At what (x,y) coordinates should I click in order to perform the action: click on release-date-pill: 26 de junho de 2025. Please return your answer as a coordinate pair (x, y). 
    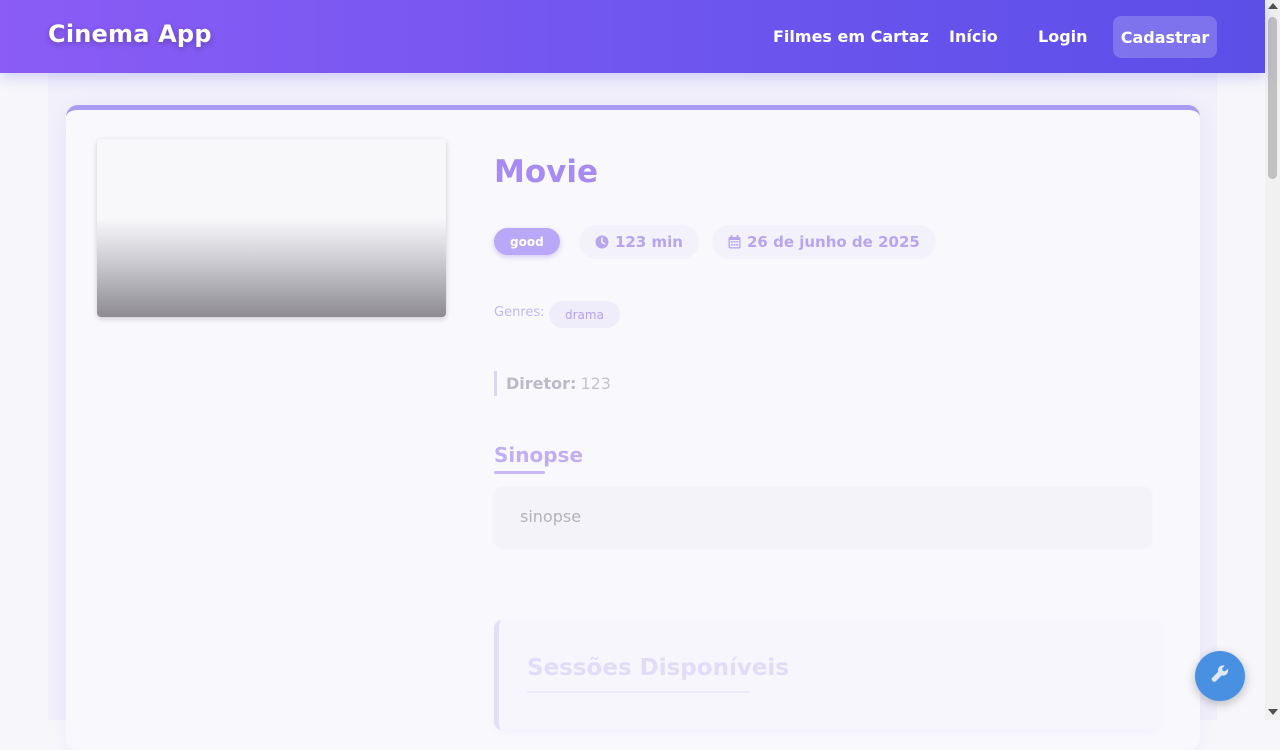
    Looking at the image, I should click on (824, 242).